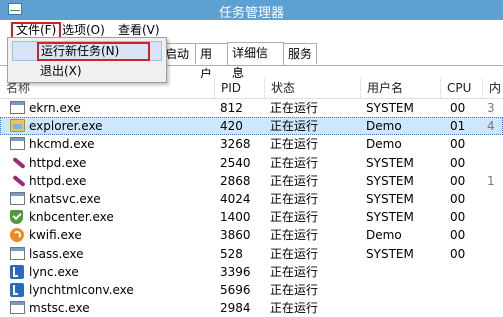  Describe the element at coordinates (56, 253) in the screenshot. I see `process-name: lsass.exe` at that location.